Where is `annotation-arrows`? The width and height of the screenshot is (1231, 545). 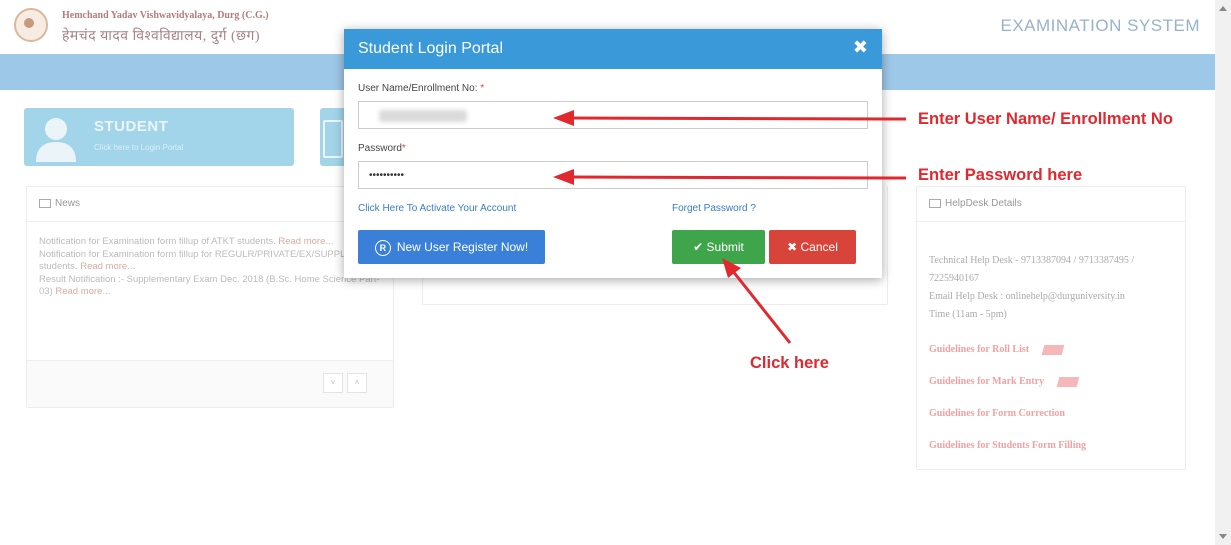
annotation-arrows is located at coordinates (730, 227).